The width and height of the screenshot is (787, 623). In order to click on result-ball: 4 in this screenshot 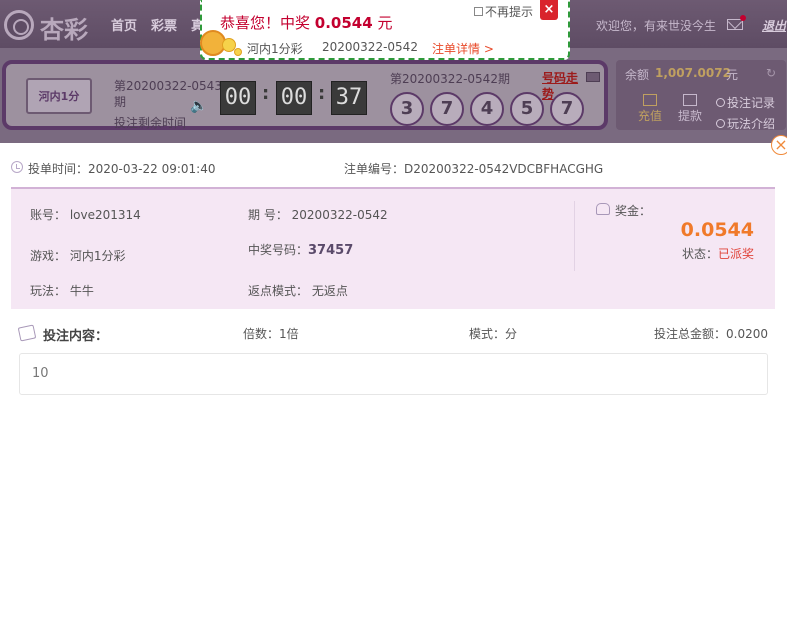, I will do `click(487, 109)`.